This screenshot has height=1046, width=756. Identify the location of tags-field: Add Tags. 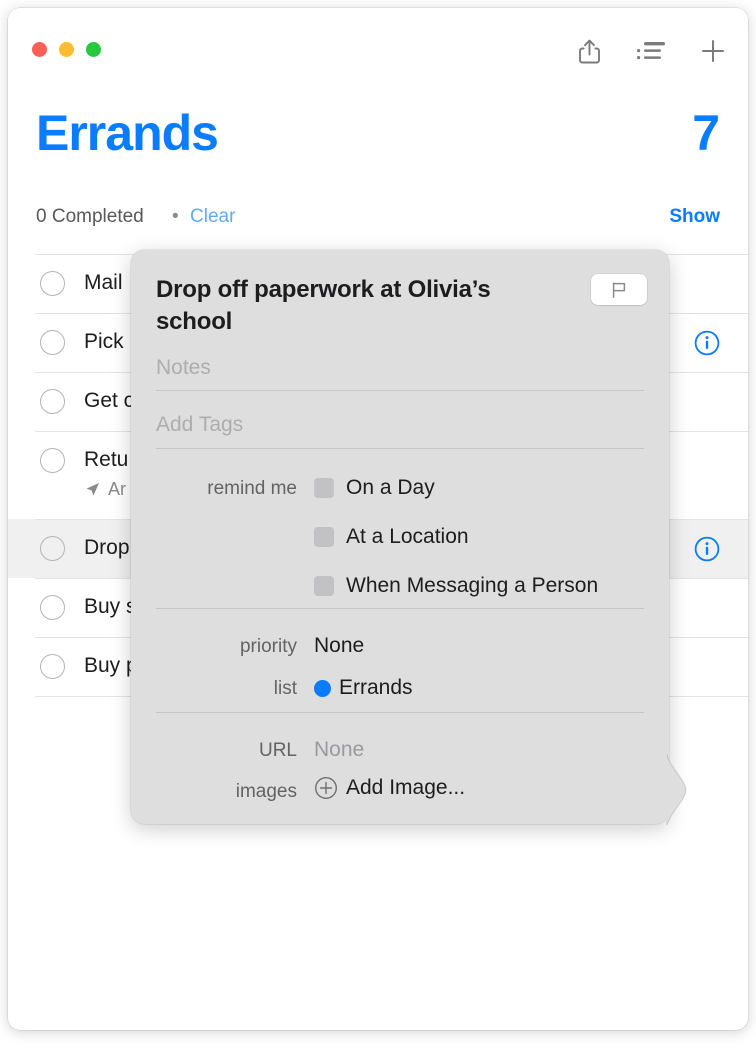
(400, 425).